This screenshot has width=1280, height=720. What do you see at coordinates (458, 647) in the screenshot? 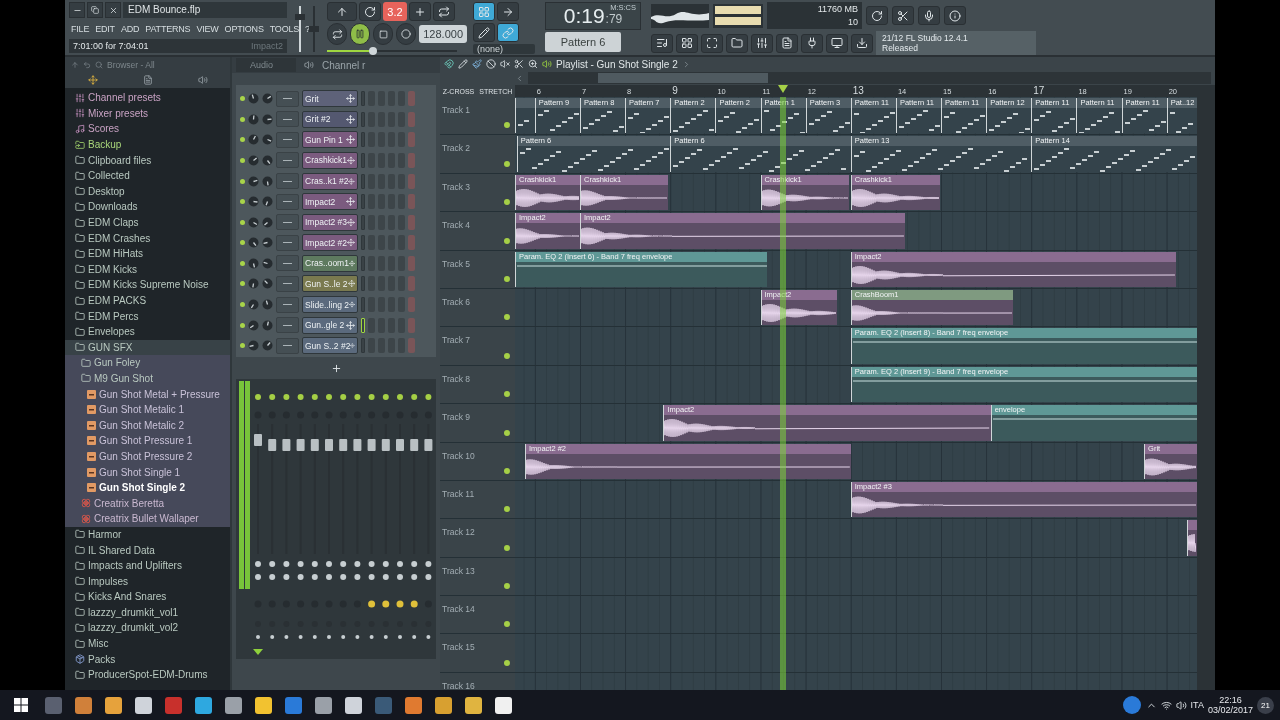
I see `track-name: Track 15` at bounding box center [458, 647].